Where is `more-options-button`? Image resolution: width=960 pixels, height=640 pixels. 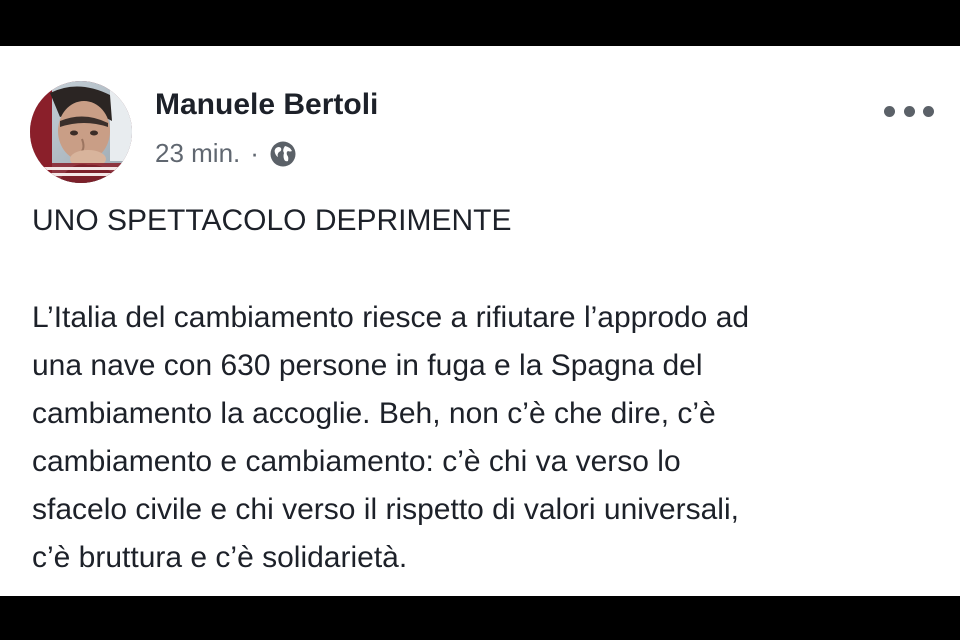
more-options-button is located at coordinates (909, 111).